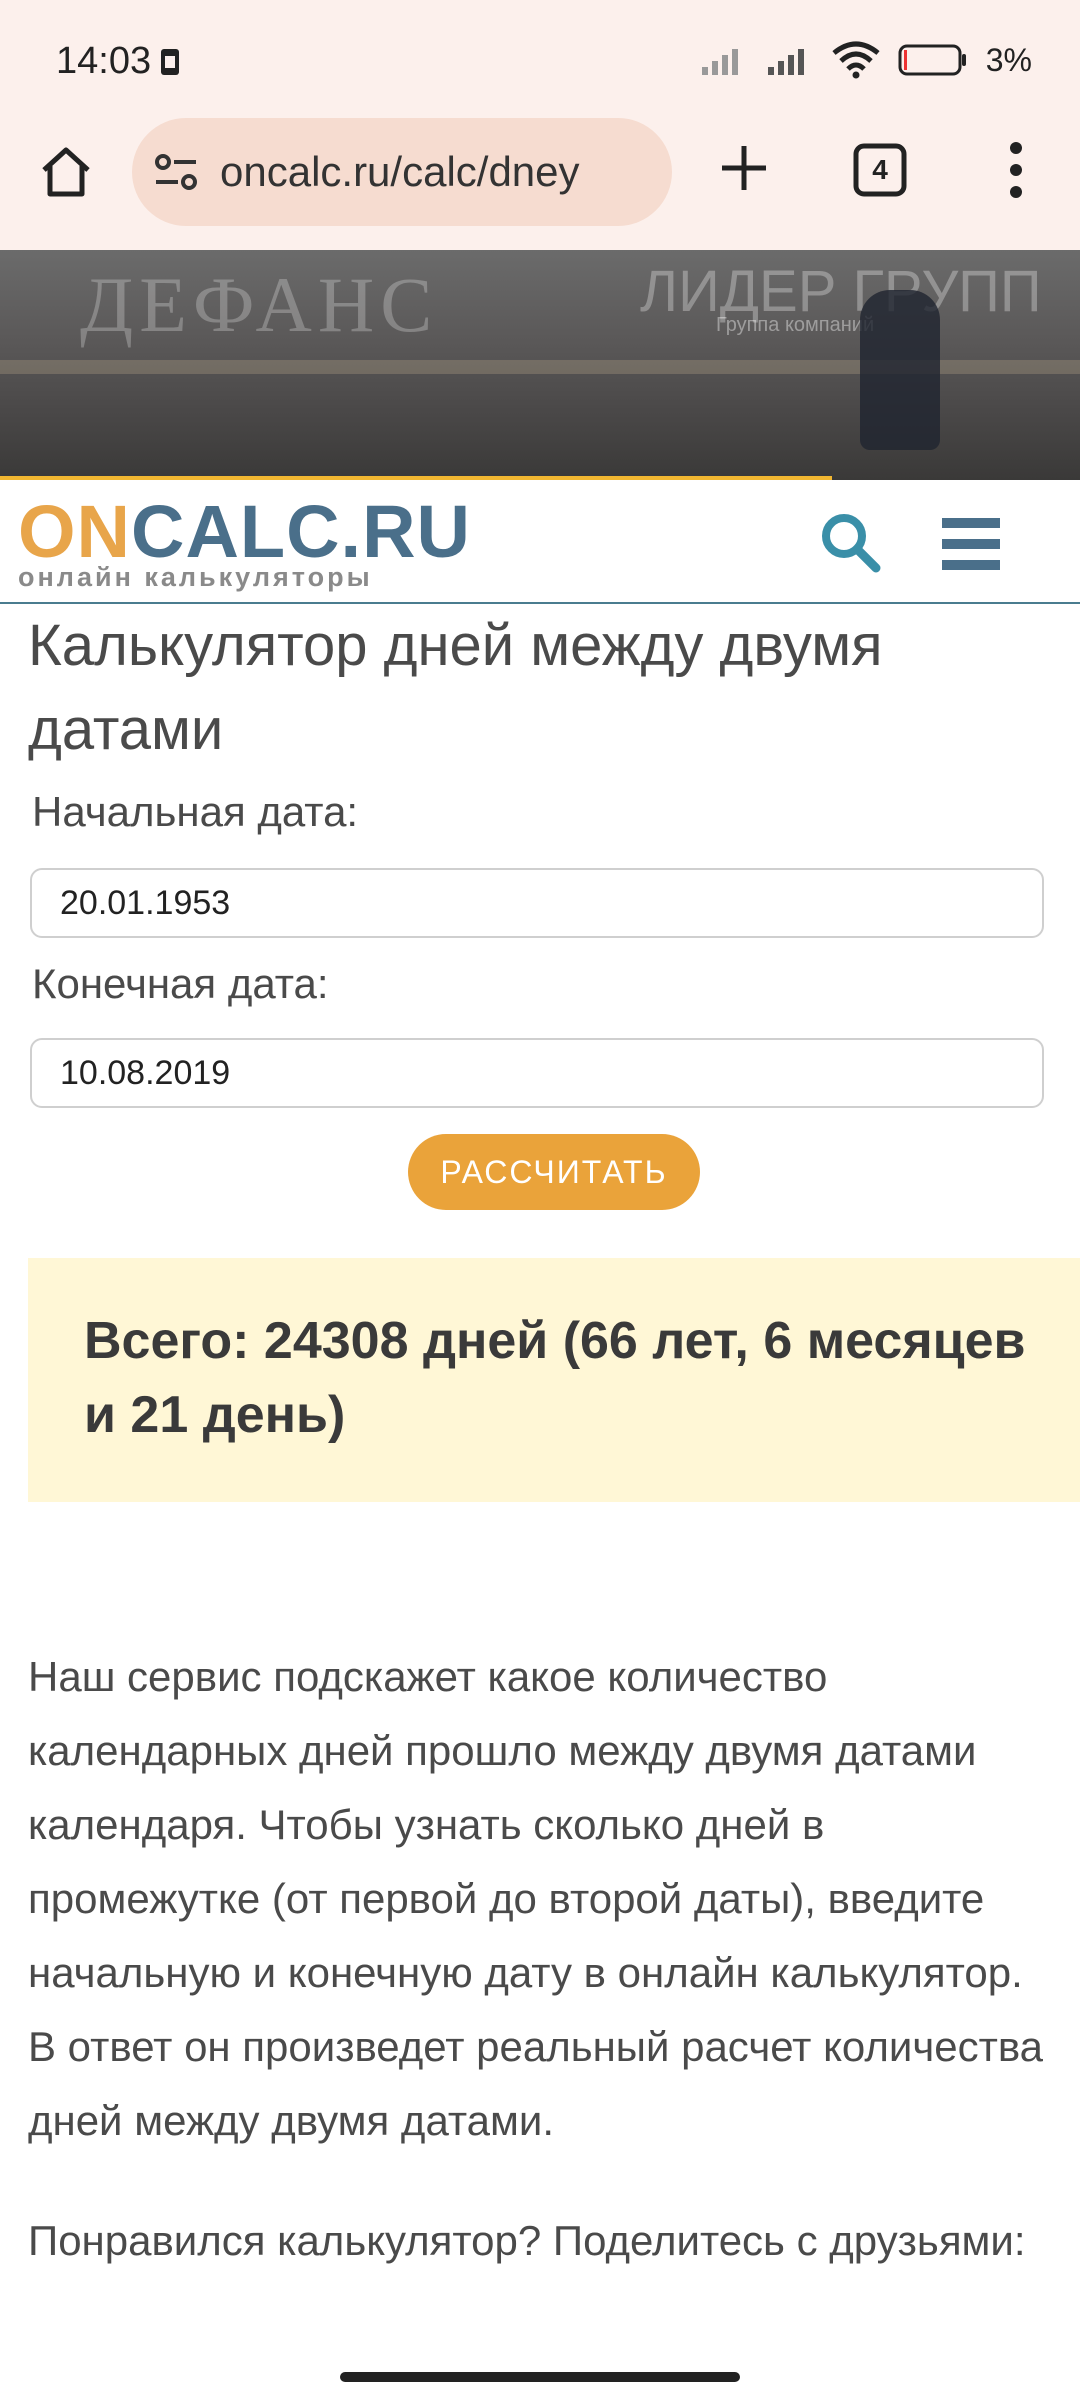 The image size is (1080, 2400). Describe the element at coordinates (301, 531) in the screenshot. I see `logo-calc: CALC.RU` at that location.